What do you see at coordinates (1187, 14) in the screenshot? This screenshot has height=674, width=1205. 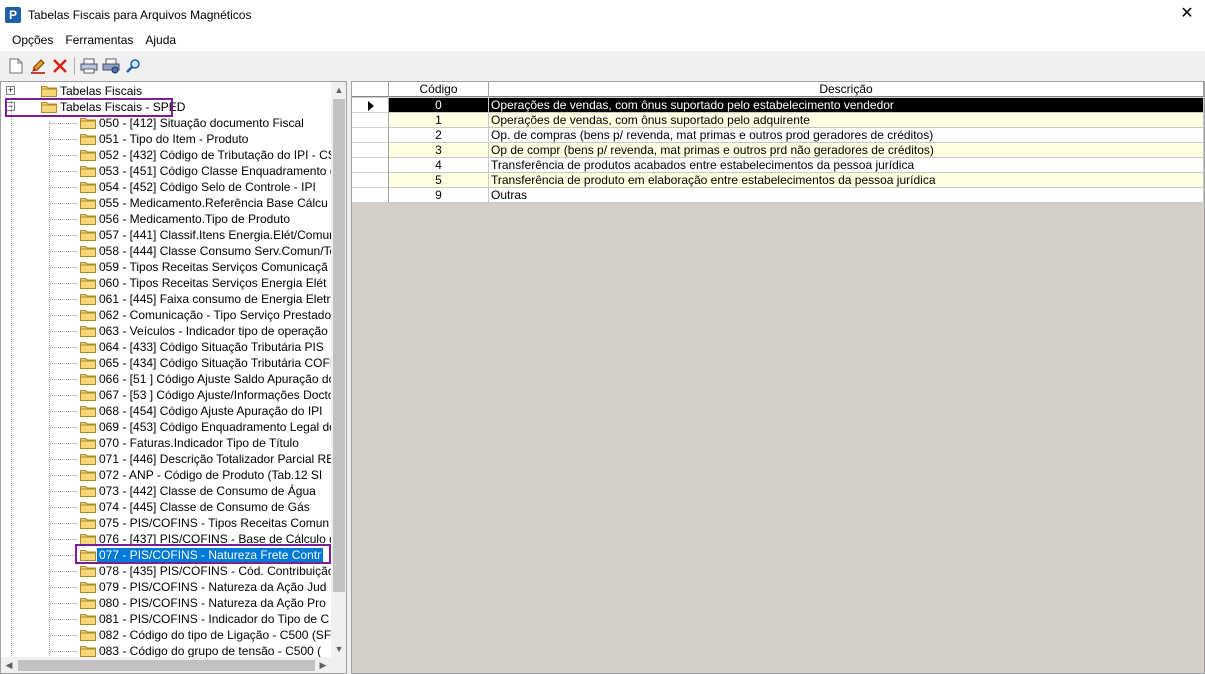 I see `close-icon: ✕` at bounding box center [1187, 14].